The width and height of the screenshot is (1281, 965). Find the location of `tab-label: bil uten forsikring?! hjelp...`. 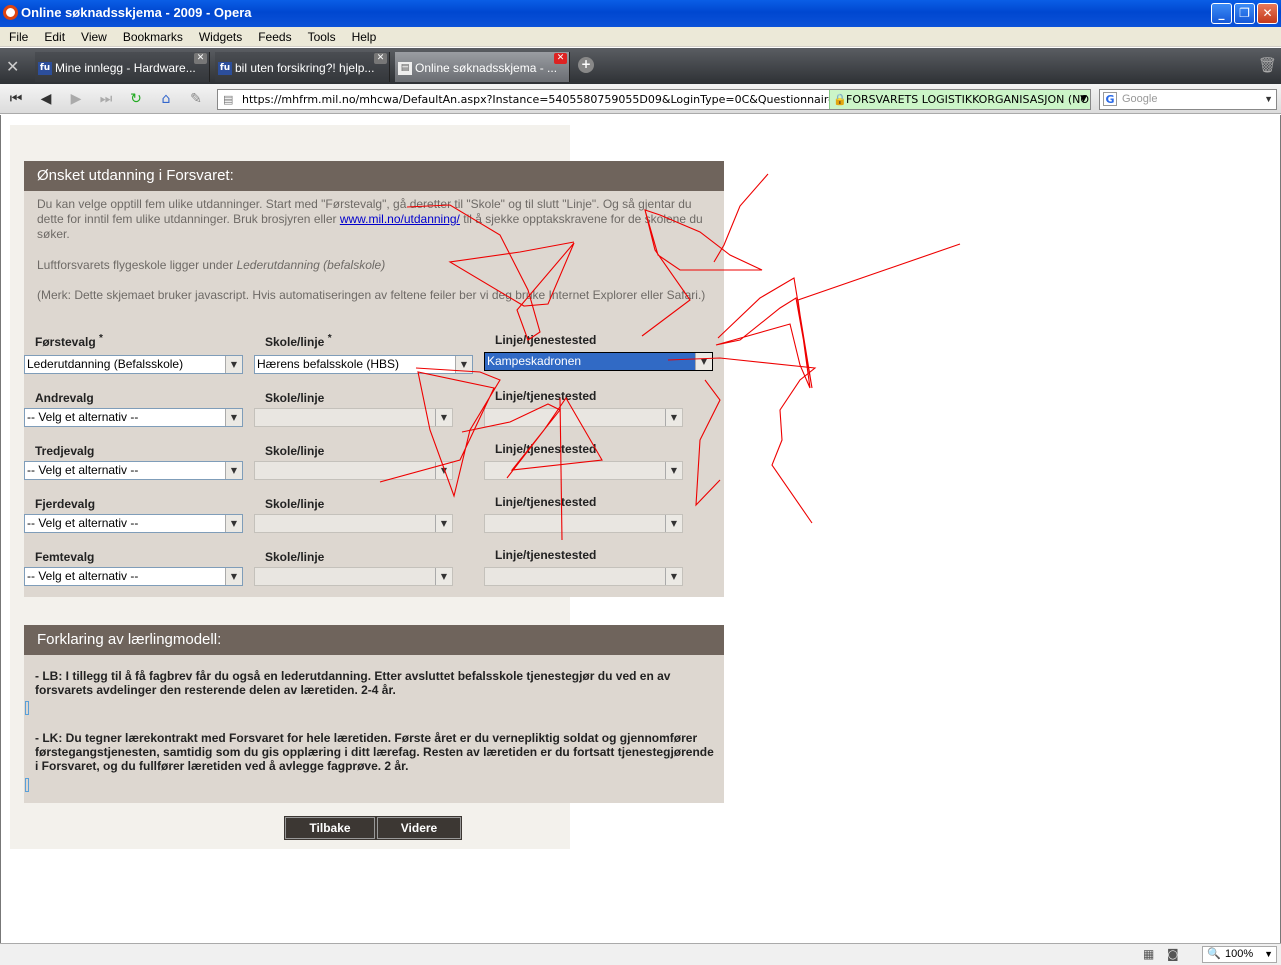

tab-label: bil uten forsikring?! hjelp... is located at coordinates (305, 68).